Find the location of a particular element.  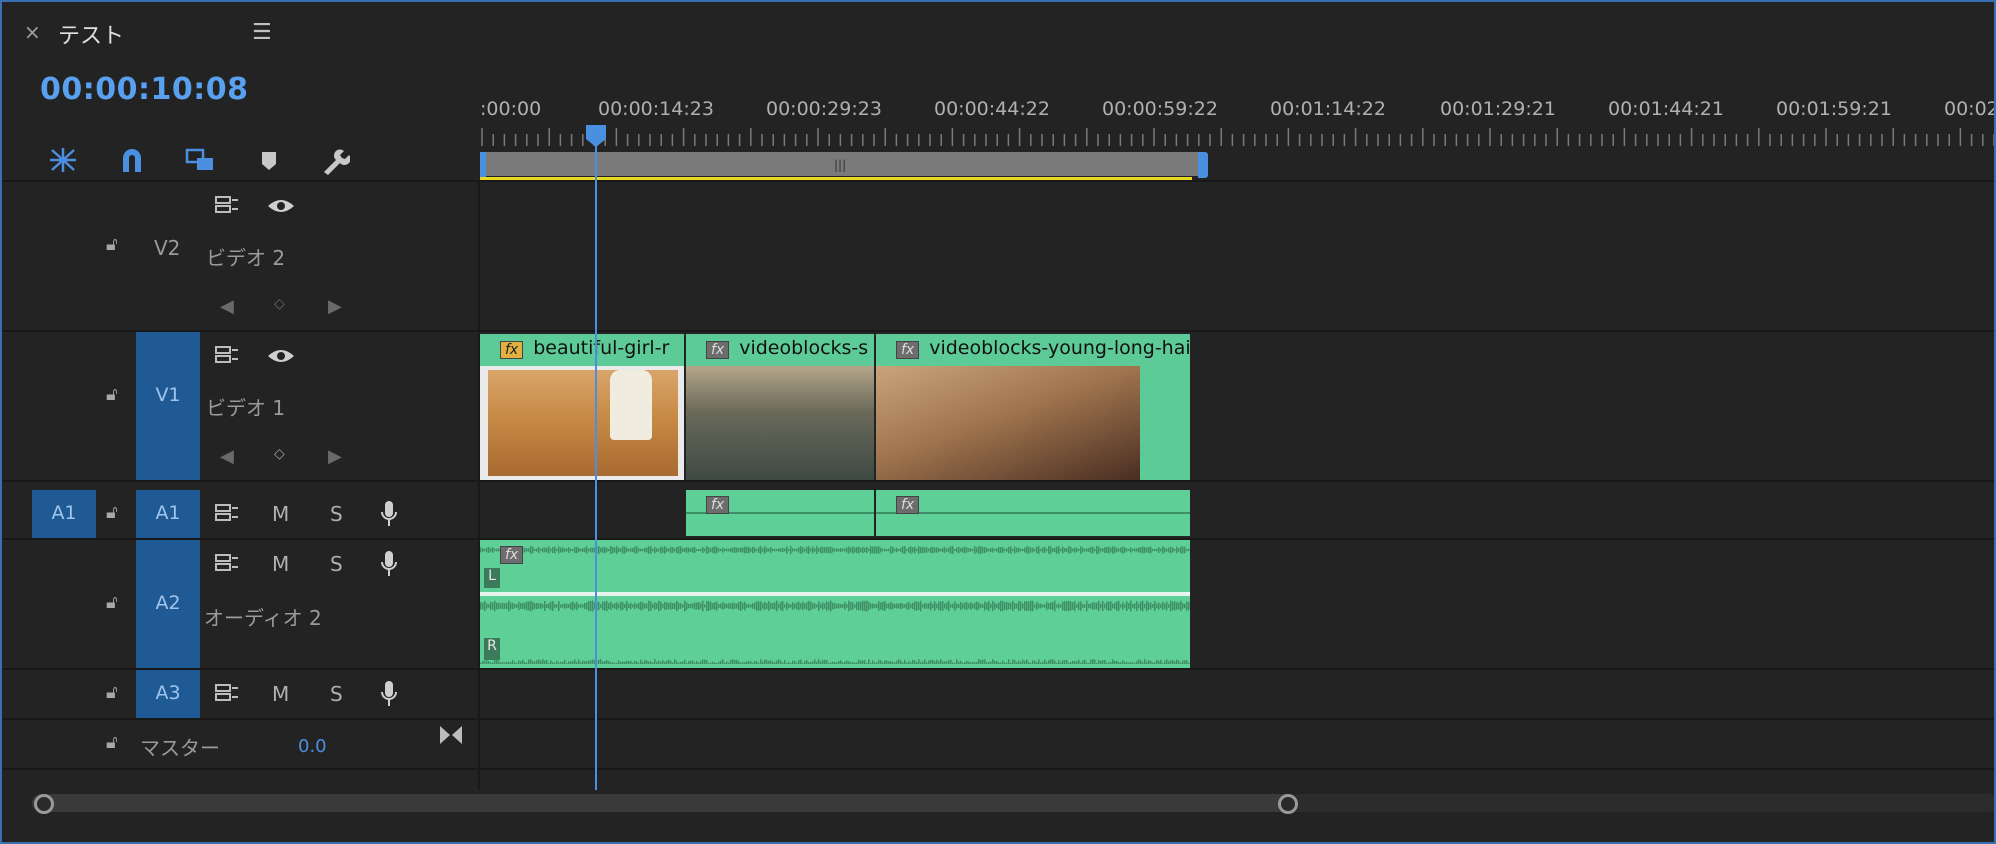

ruler-label: :00:00 is located at coordinates (511, 109).